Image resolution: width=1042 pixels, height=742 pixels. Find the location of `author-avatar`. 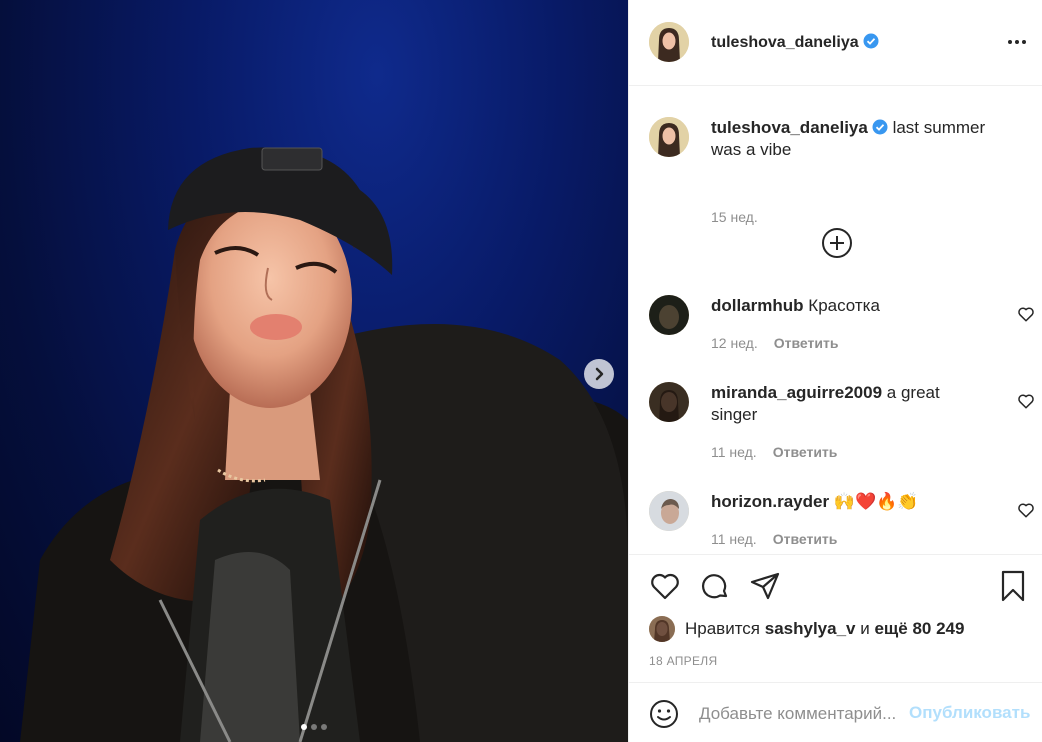

author-avatar is located at coordinates (669, 42).